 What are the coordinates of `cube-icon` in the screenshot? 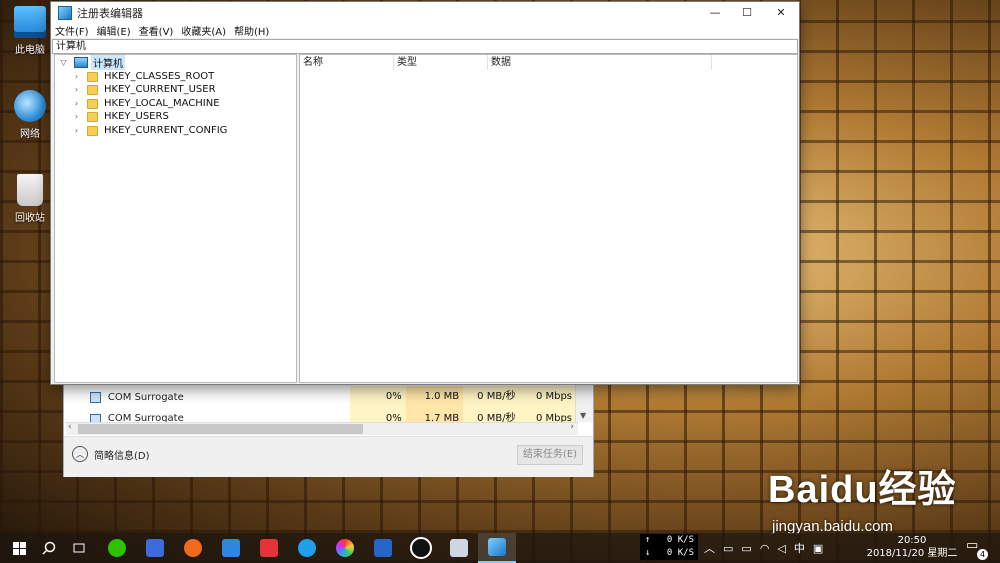 It's located at (231, 548).